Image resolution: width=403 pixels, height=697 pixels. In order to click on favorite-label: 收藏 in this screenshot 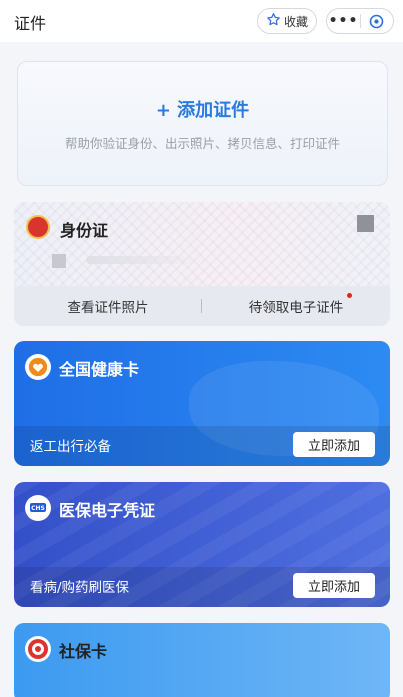, I will do `click(295, 21)`.